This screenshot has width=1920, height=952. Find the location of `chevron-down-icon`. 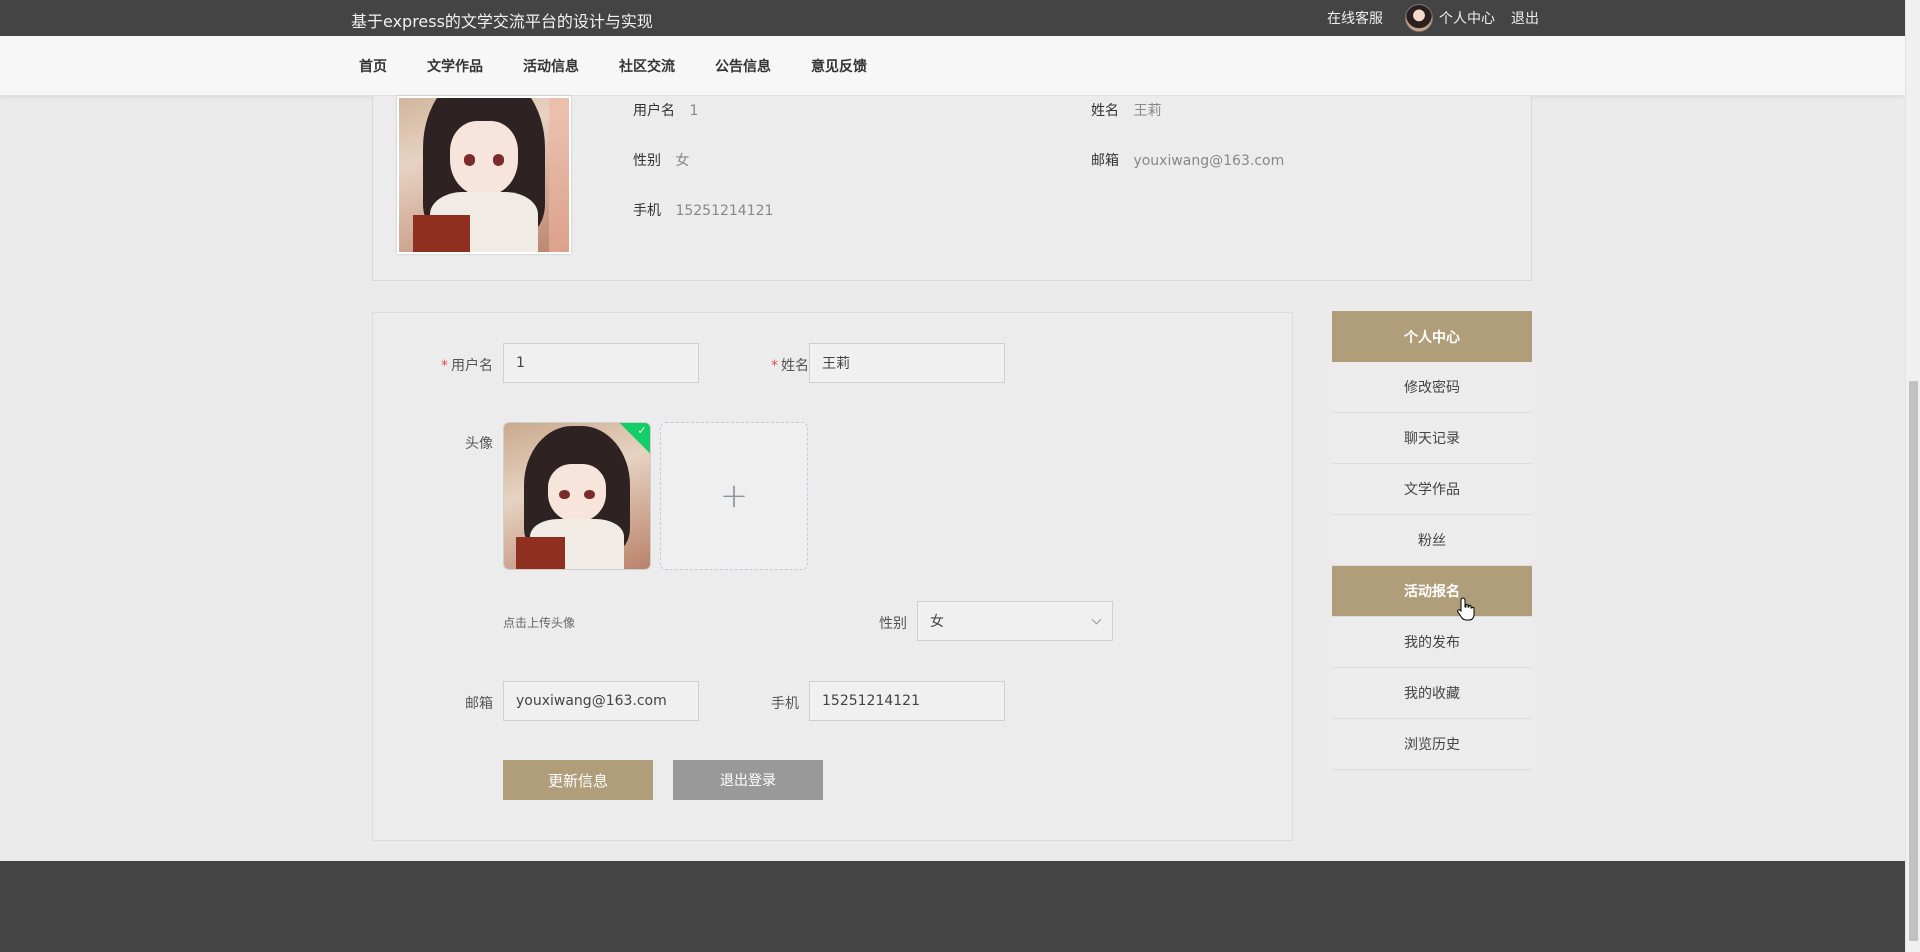

chevron-down-icon is located at coordinates (1096, 619).